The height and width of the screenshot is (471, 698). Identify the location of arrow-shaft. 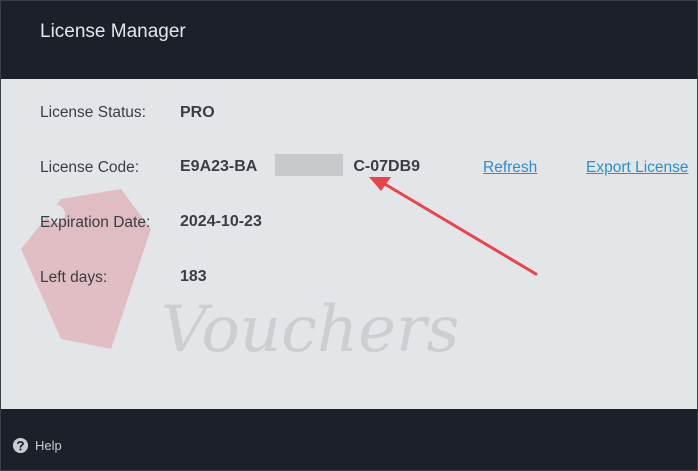
(459, 228).